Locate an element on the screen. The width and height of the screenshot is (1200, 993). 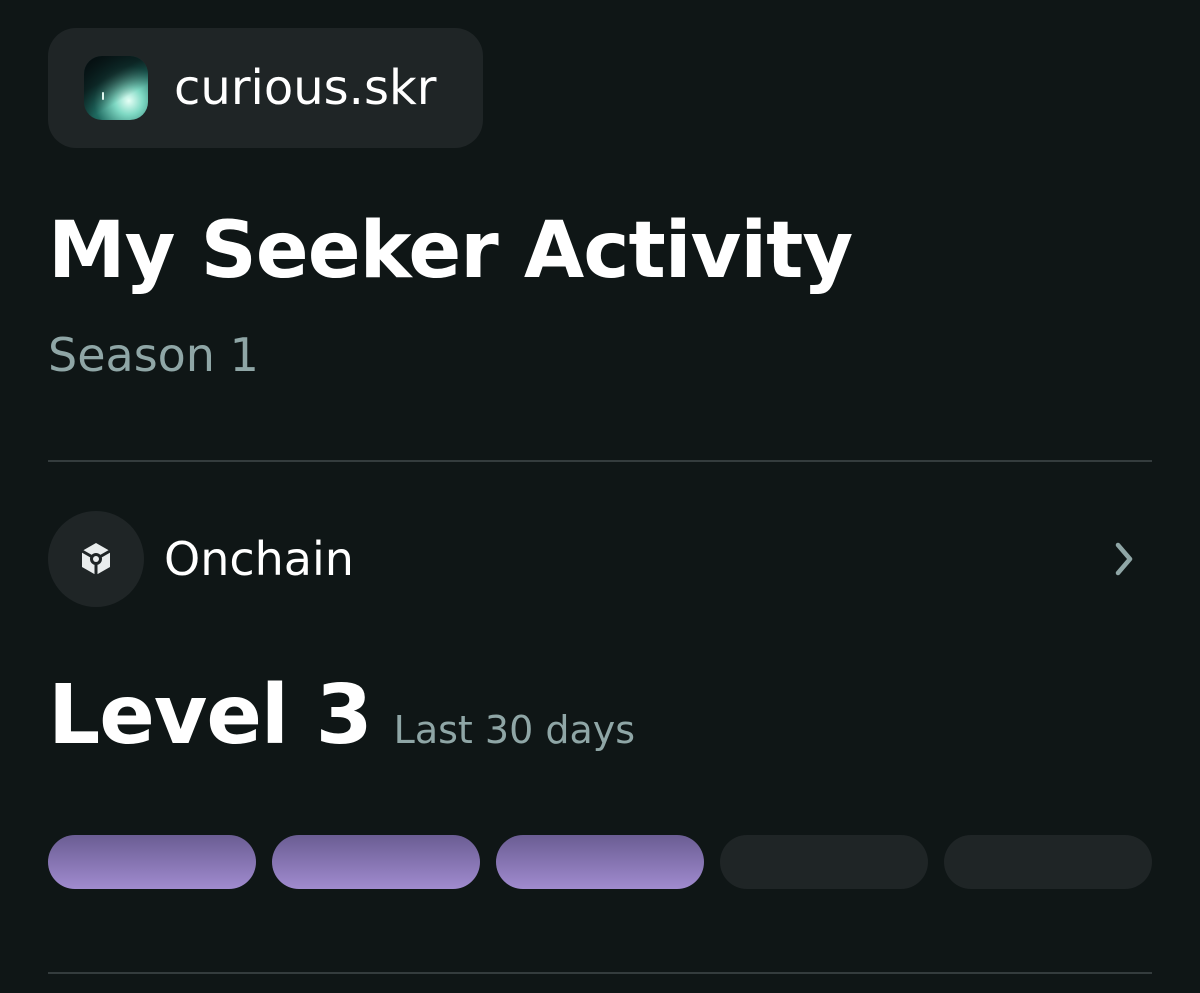
avatar is located at coordinates (116, 88).